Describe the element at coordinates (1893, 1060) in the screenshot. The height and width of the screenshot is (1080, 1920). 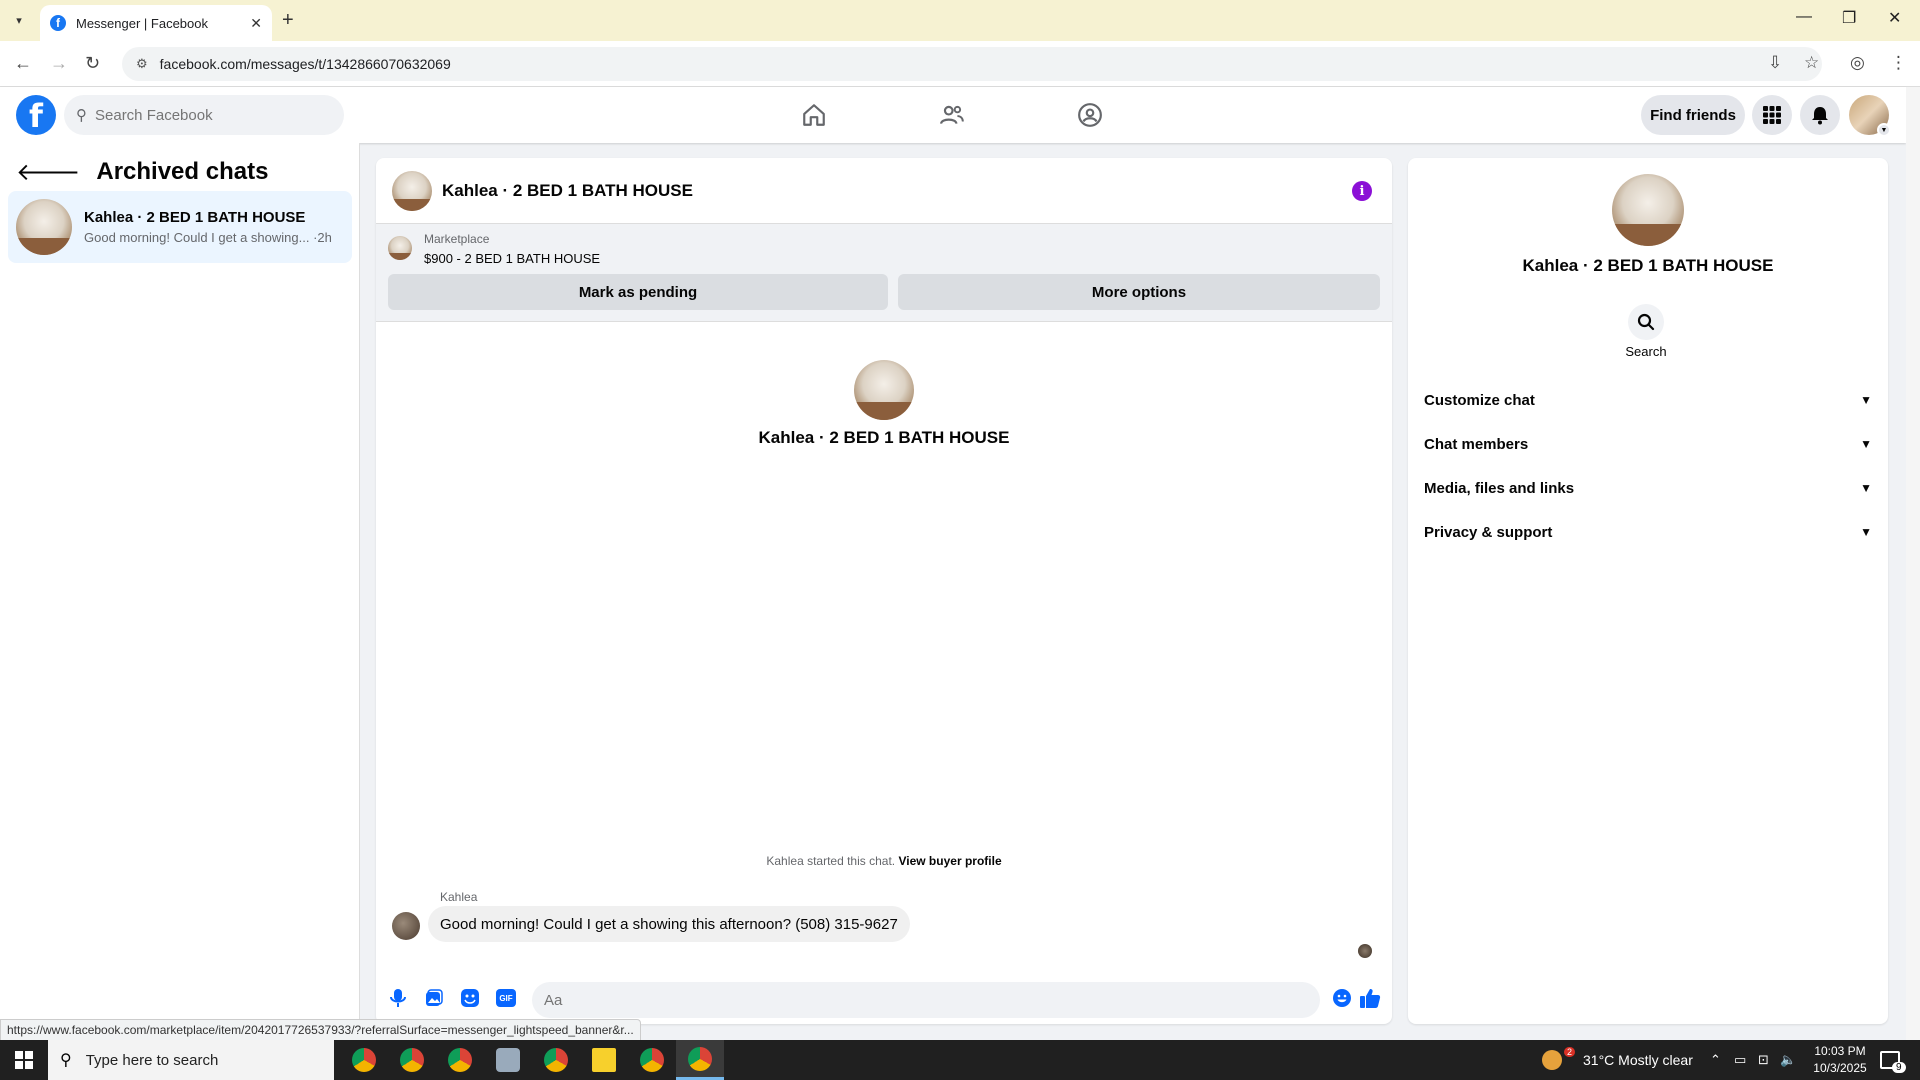
I see `notification-center-icon: 9` at that location.